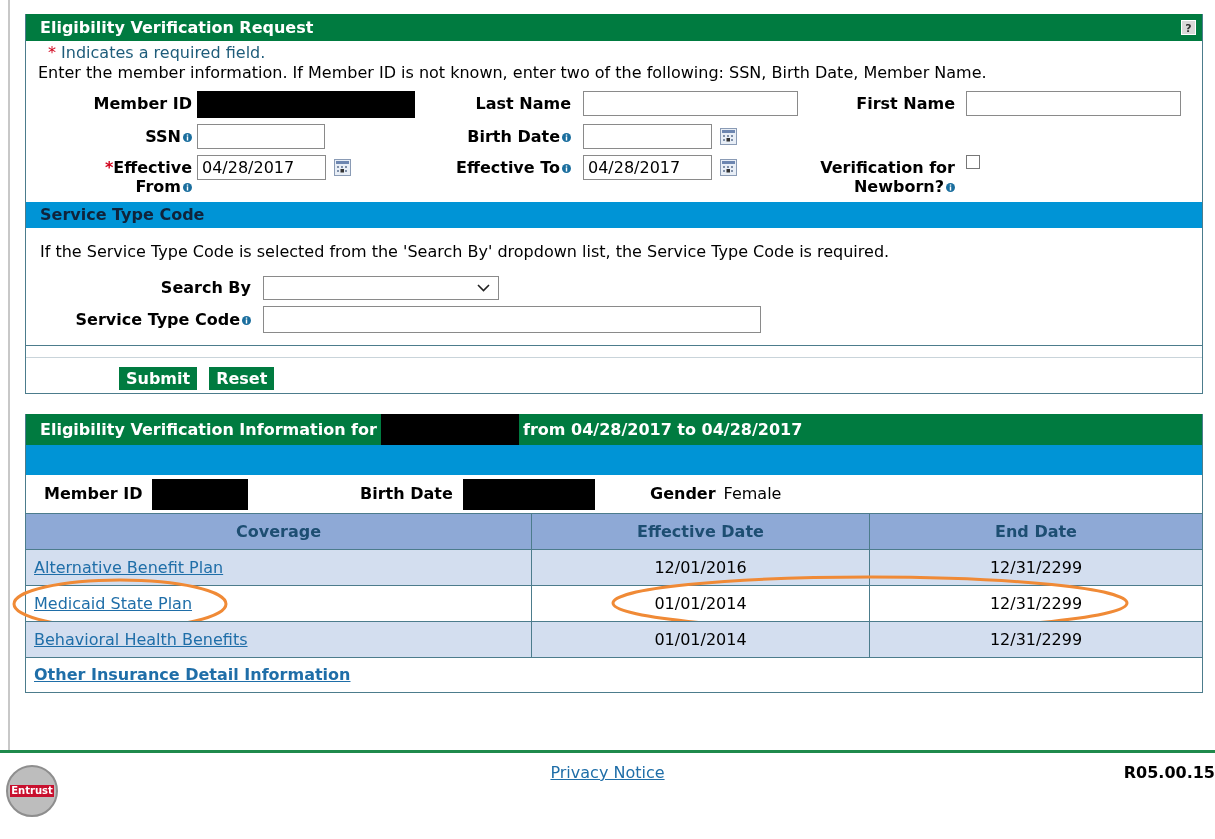 Image resolution: width=1215 pixels, height=839 pixels. I want to click on privacy-link: Privacy Notice, so click(607, 773).